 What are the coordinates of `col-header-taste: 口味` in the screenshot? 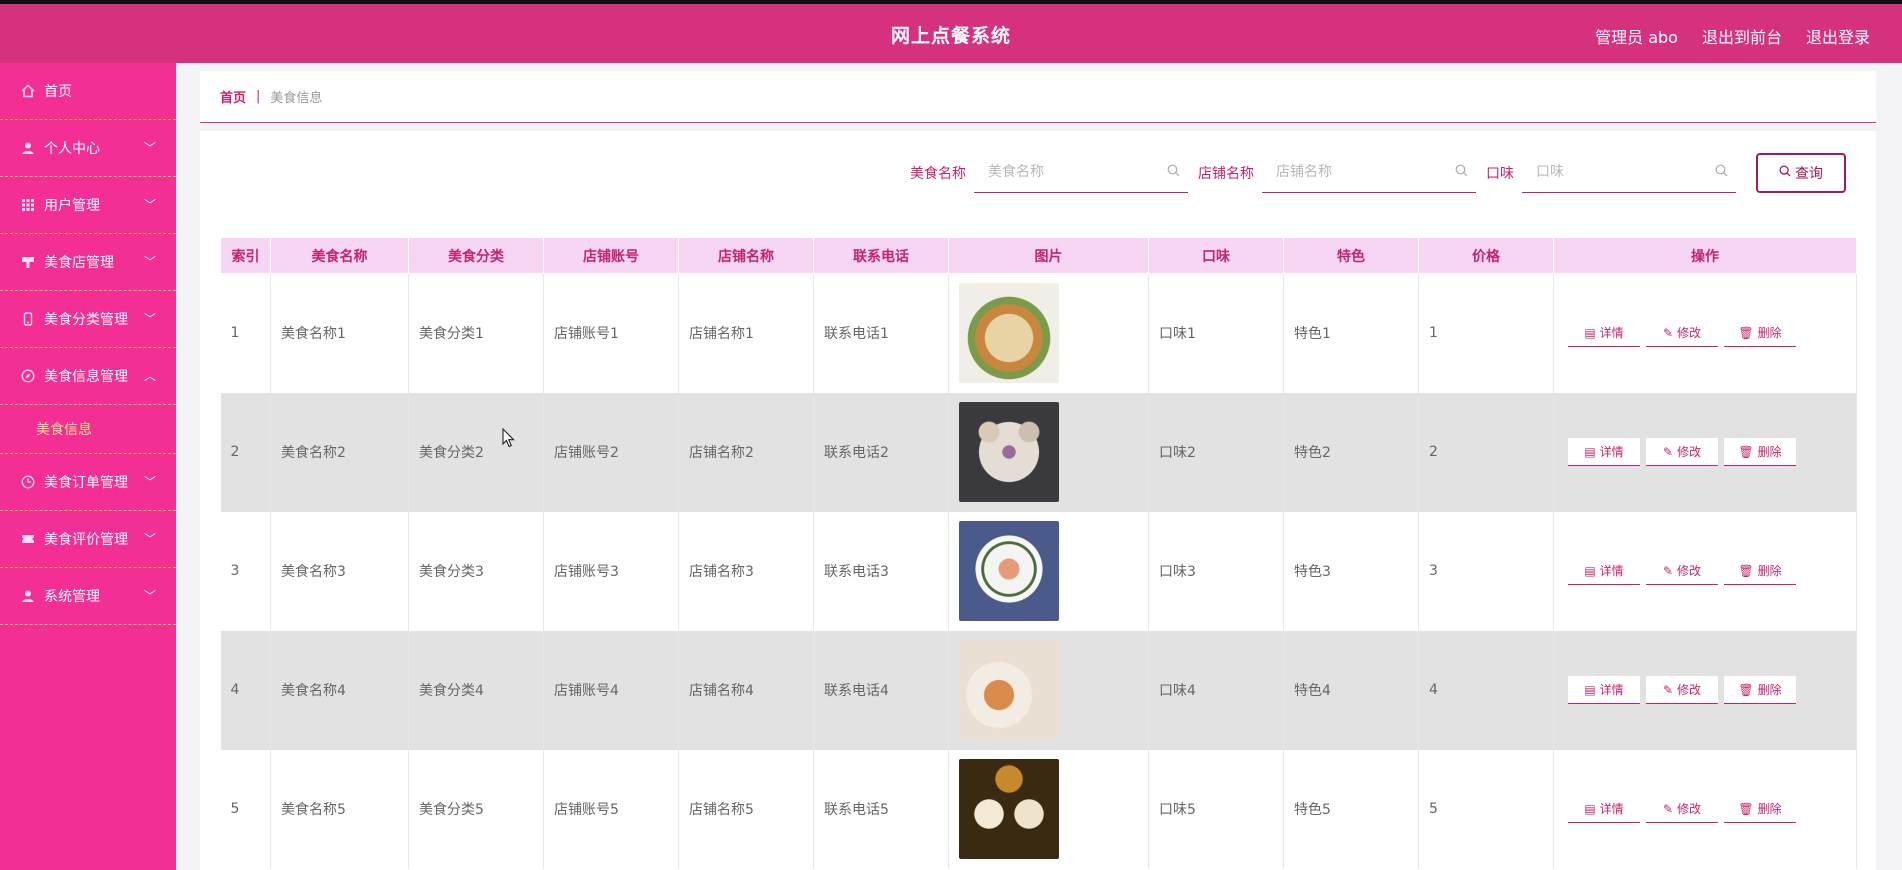 It's located at (1216, 255).